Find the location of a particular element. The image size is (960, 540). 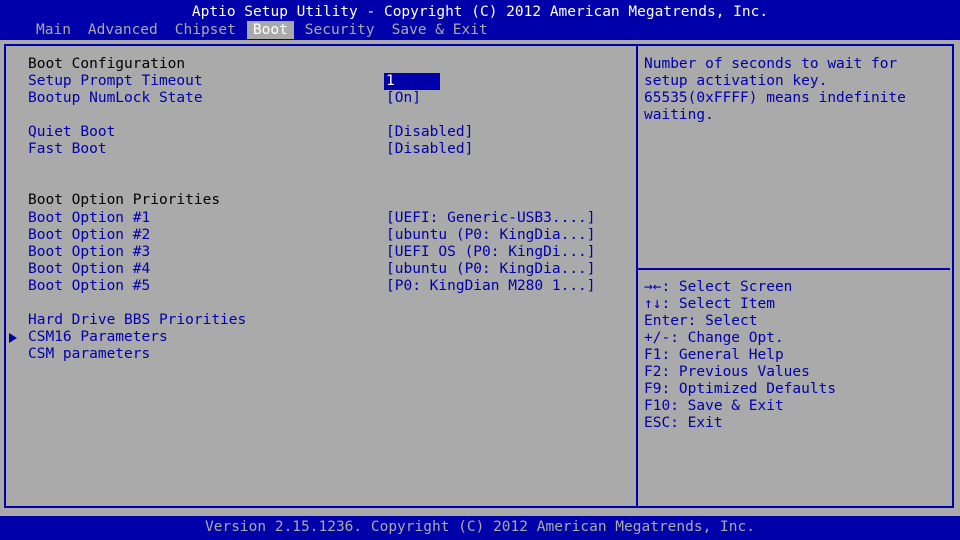

key-previous-values: F2: Previous Values is located at coordinates (727, 372).